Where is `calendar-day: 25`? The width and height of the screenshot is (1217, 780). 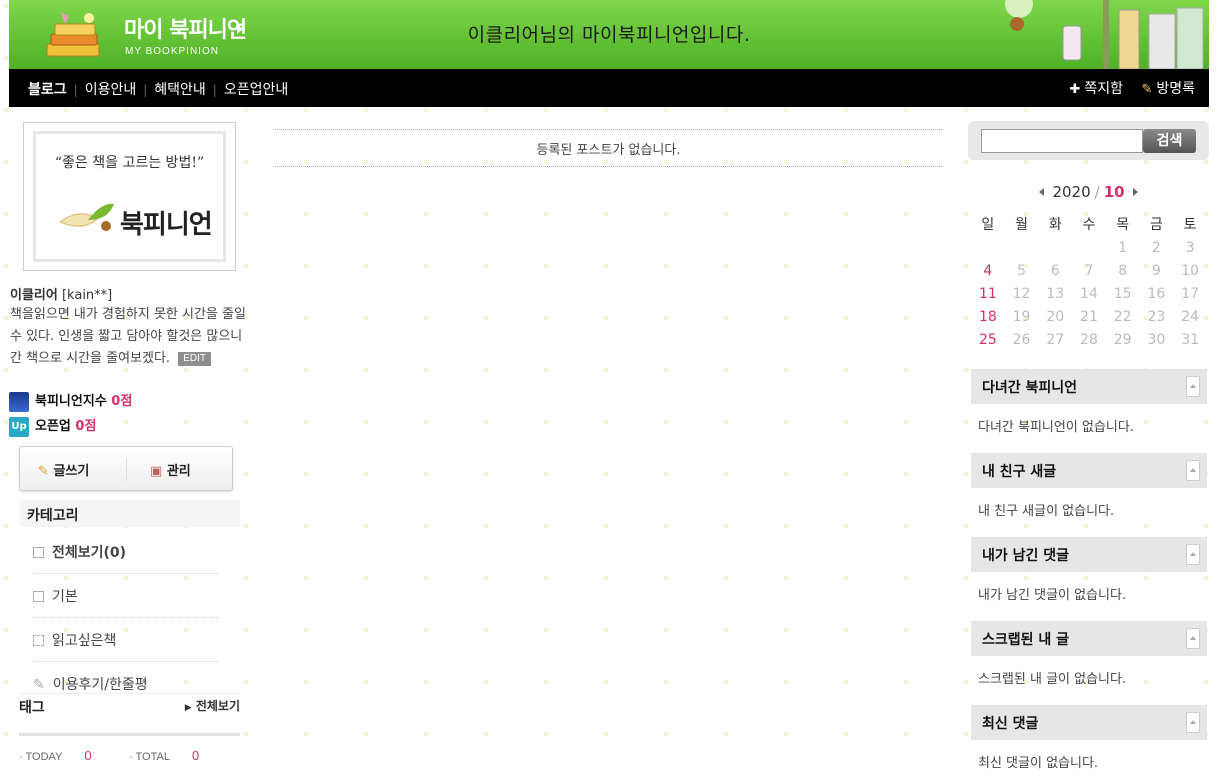
calendar-day: 25 is located at coordinates (987, 339).